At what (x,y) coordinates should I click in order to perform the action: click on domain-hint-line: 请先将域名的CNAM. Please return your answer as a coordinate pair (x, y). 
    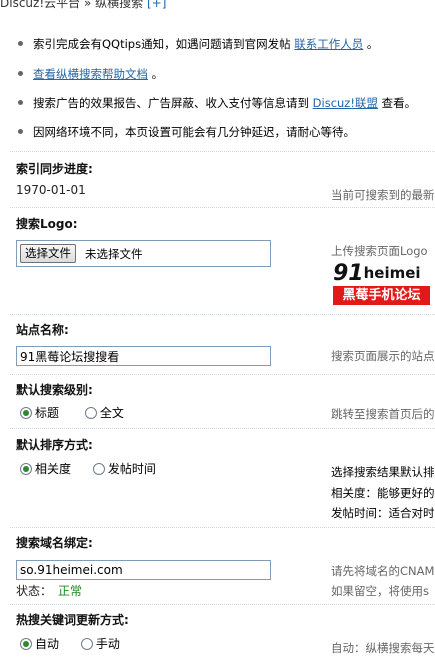
    Looking at the image, I should click on (383, 571).